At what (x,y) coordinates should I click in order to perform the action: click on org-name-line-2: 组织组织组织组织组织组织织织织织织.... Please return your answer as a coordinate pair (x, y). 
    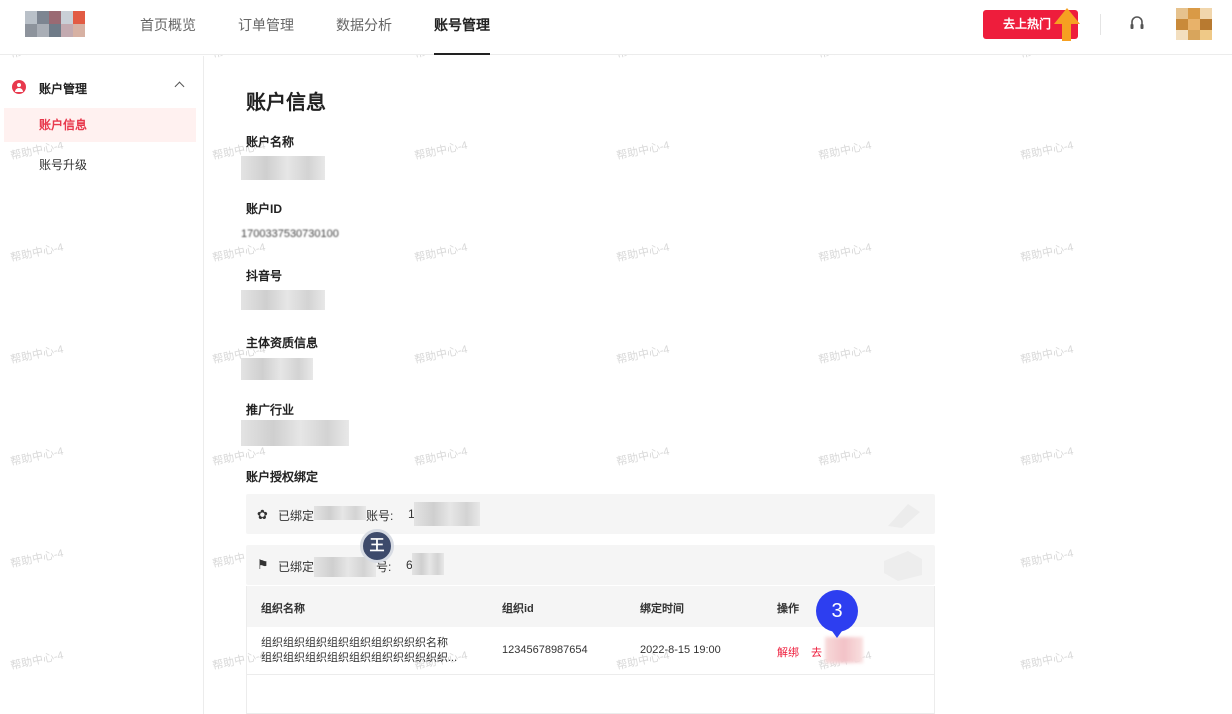
    Looking at the image, I should click on (359, 658).